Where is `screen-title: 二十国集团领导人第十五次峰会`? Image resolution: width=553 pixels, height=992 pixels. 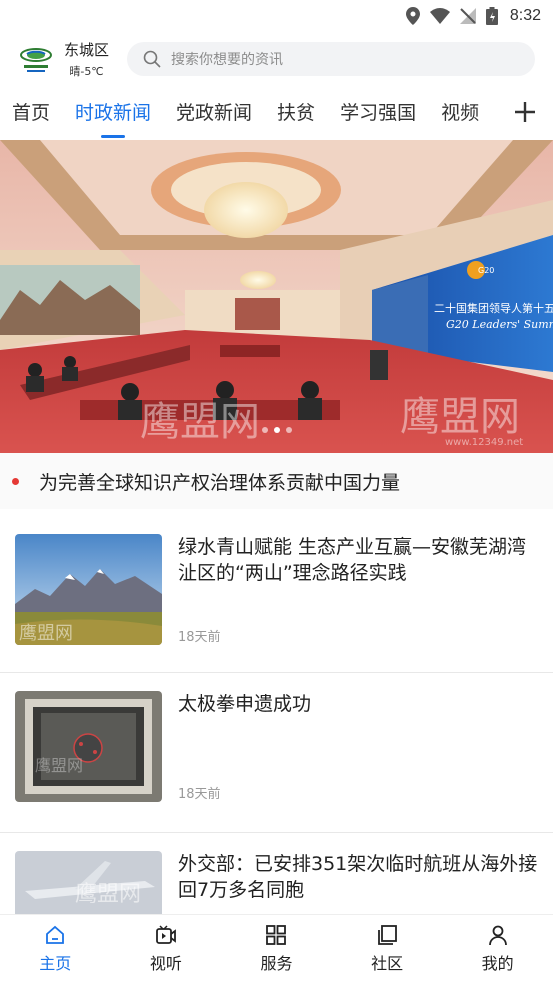
screen-title: 二十国集团领导人第十五次峰会 is located at coordinates (493, 308).